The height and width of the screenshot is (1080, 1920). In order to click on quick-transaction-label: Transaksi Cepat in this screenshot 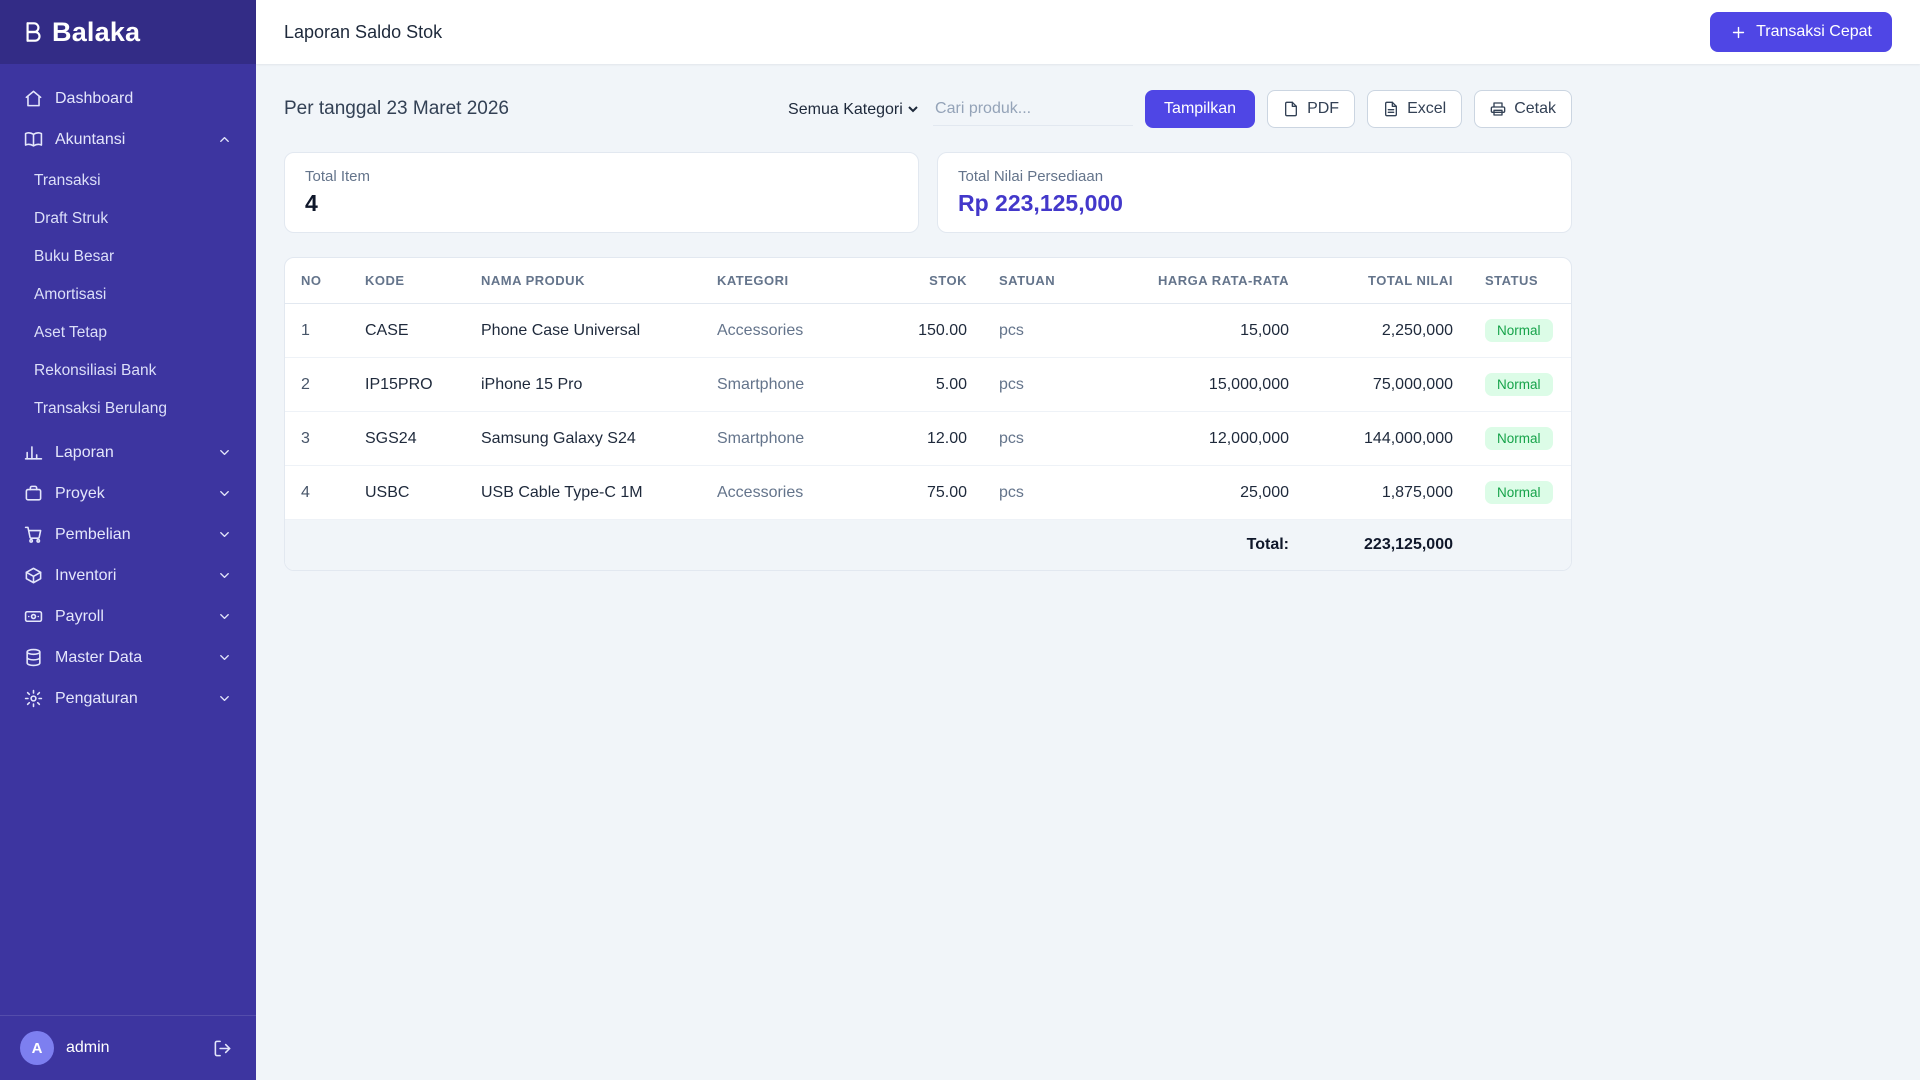, I will do `click(1814, 31)`.